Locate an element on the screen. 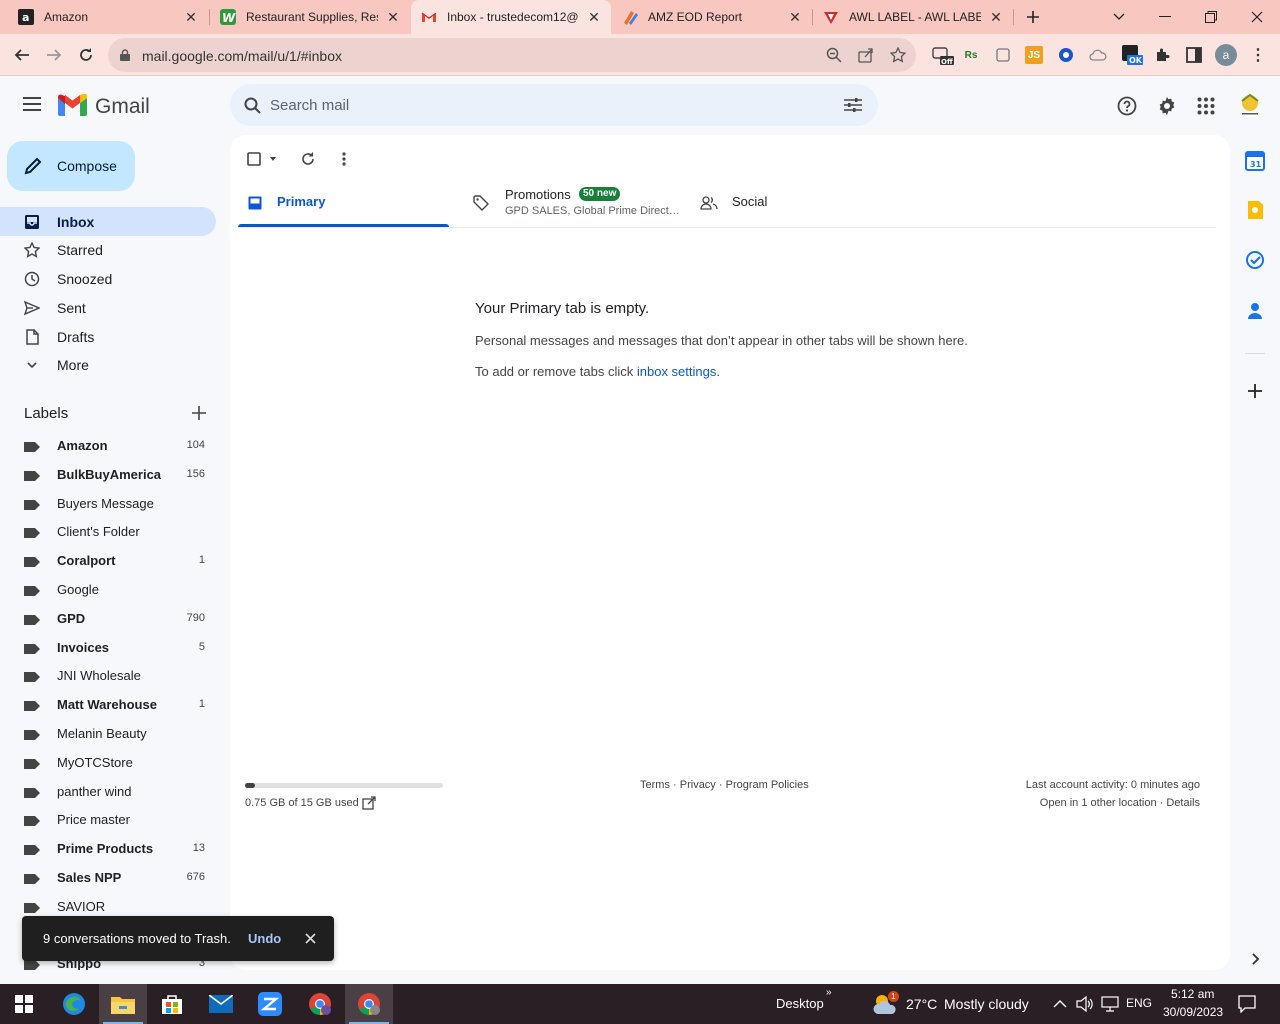 The width and height of the screenshot is (1280, 1024). chrome-icon is located at coordinates (320, 1004).